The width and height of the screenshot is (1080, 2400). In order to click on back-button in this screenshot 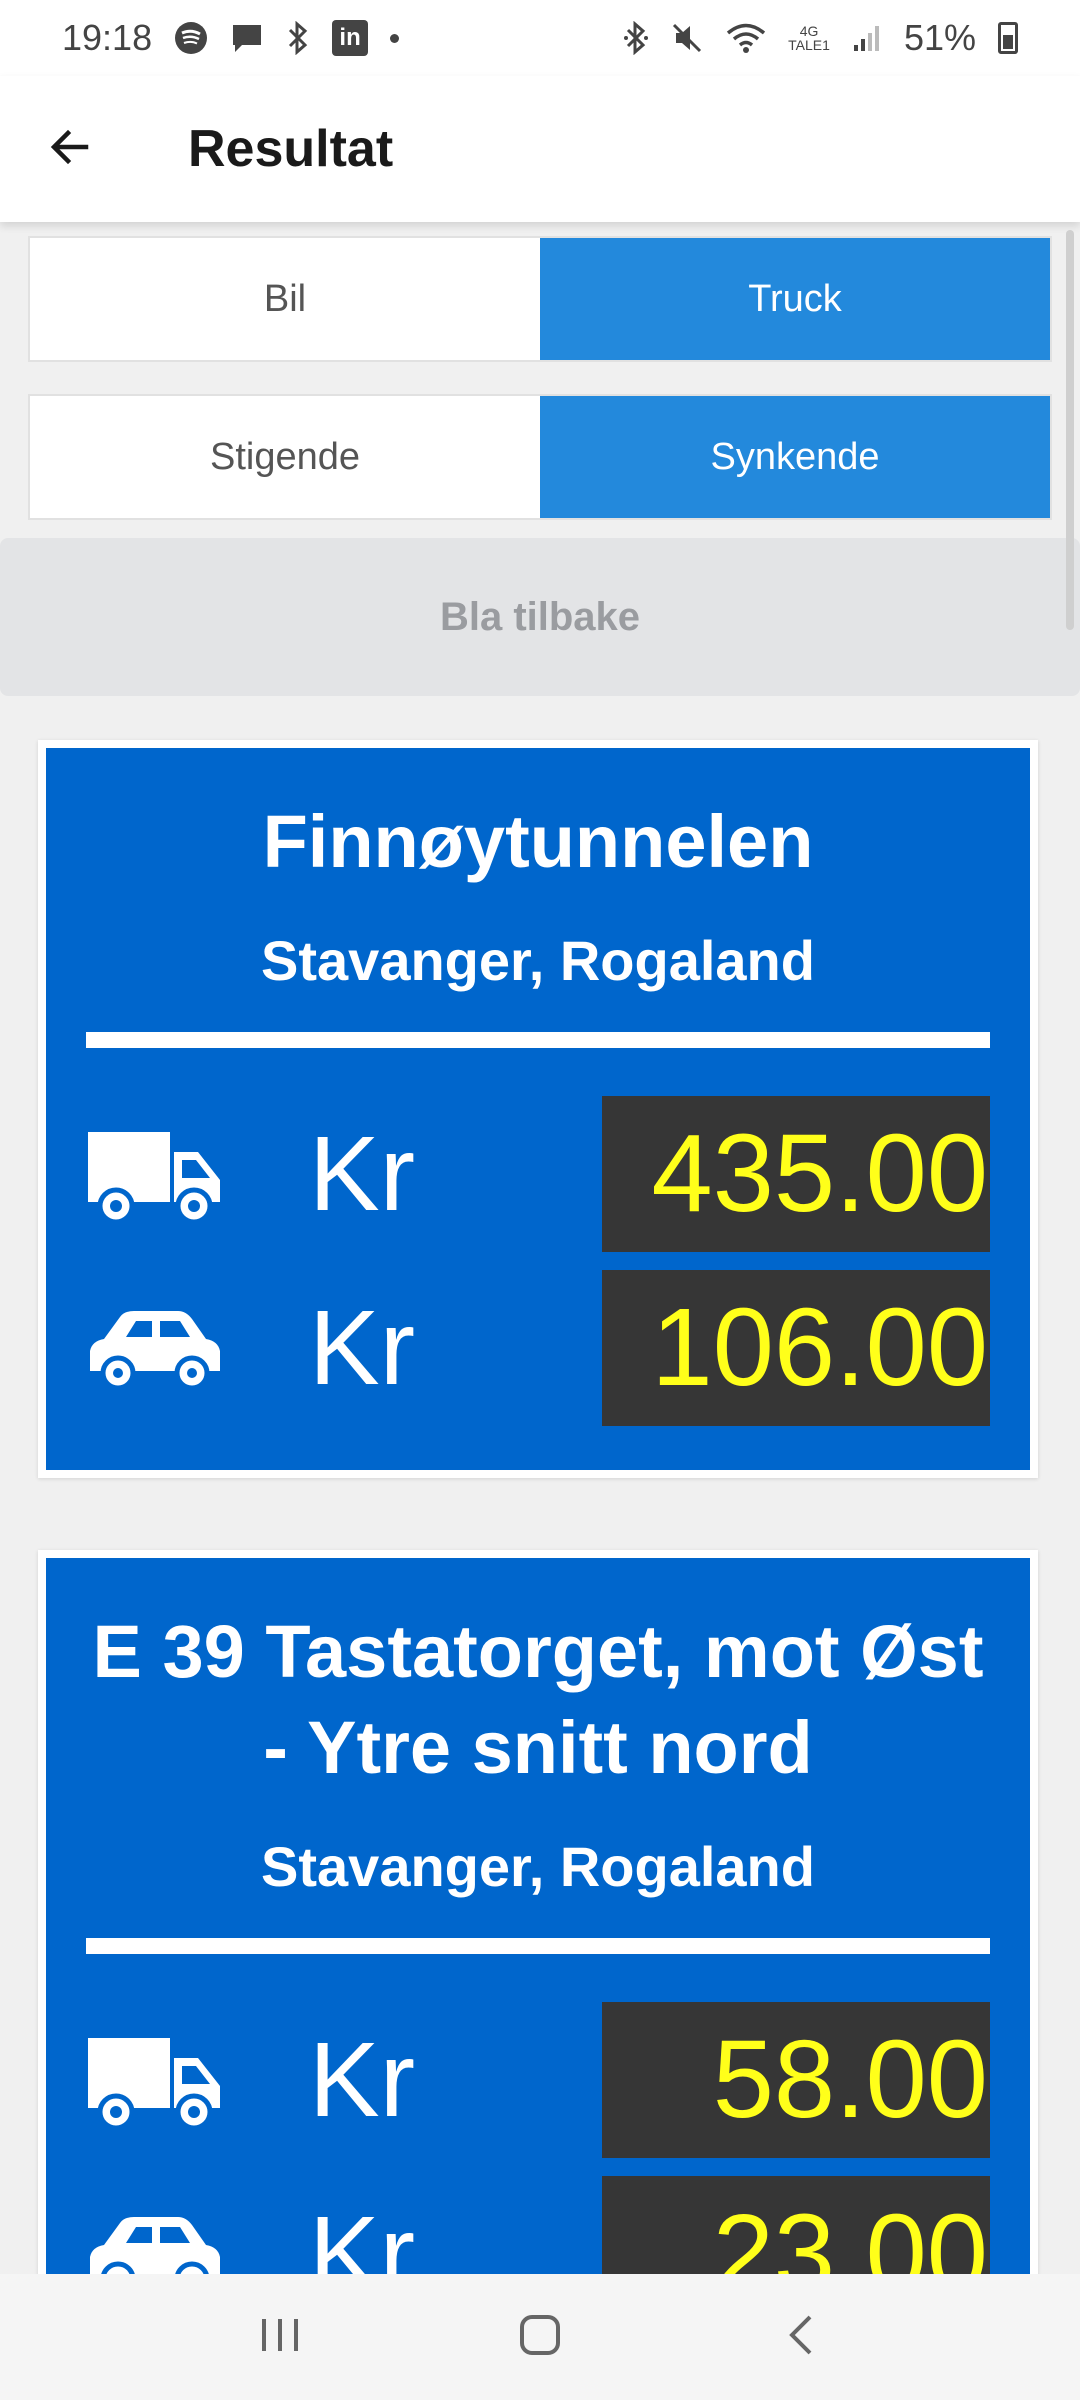, I will do `click(70, 149)`.